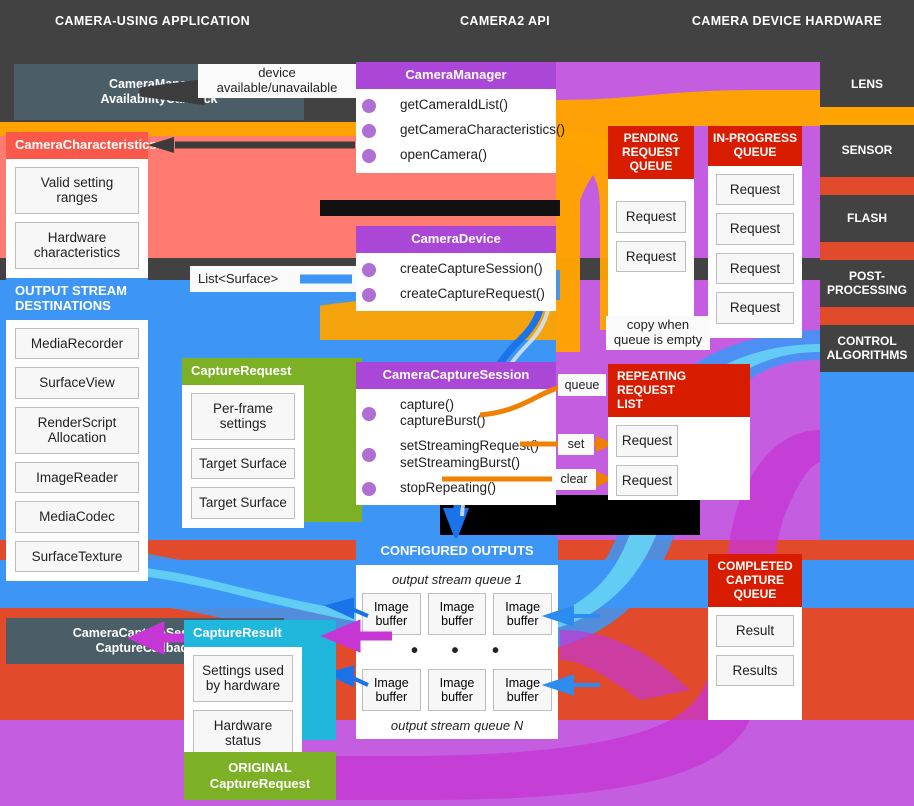 The image size is (914, 806). What do you see at coordinates (456, 75) in the screenshot?
I see `camera-manager-title: CameraManager` at bounding box center [456, 75].